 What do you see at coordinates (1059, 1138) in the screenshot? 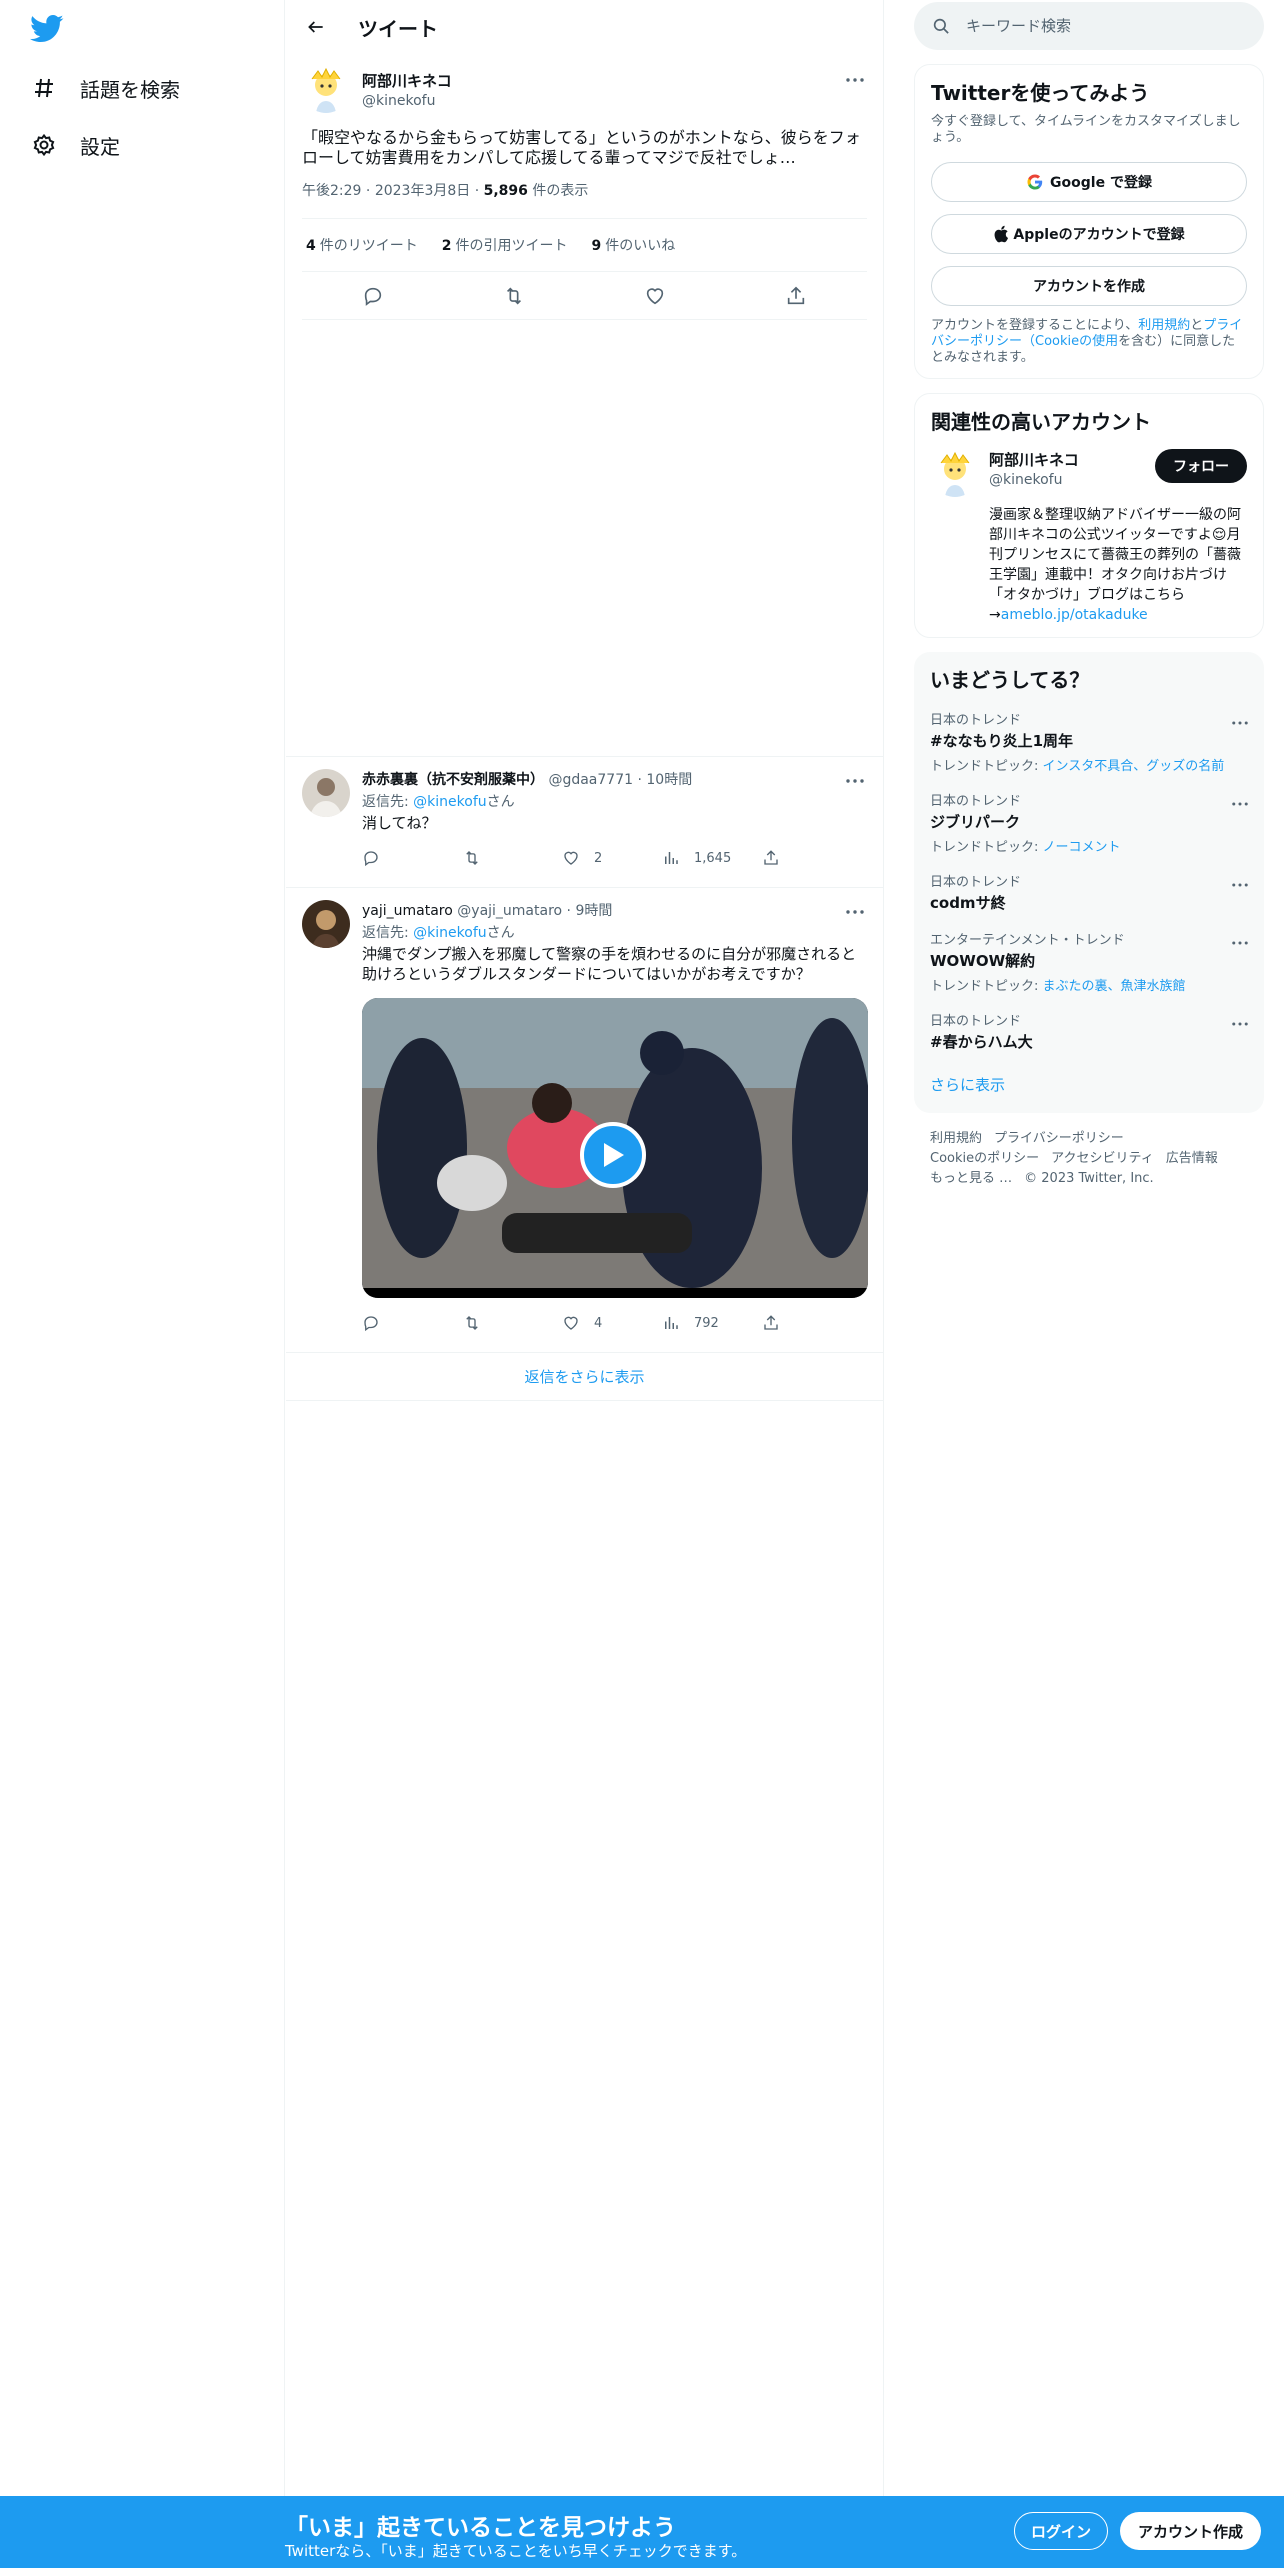
I see `footer-link: プライバシーポリシー` at bounding box center [1059, 1138].